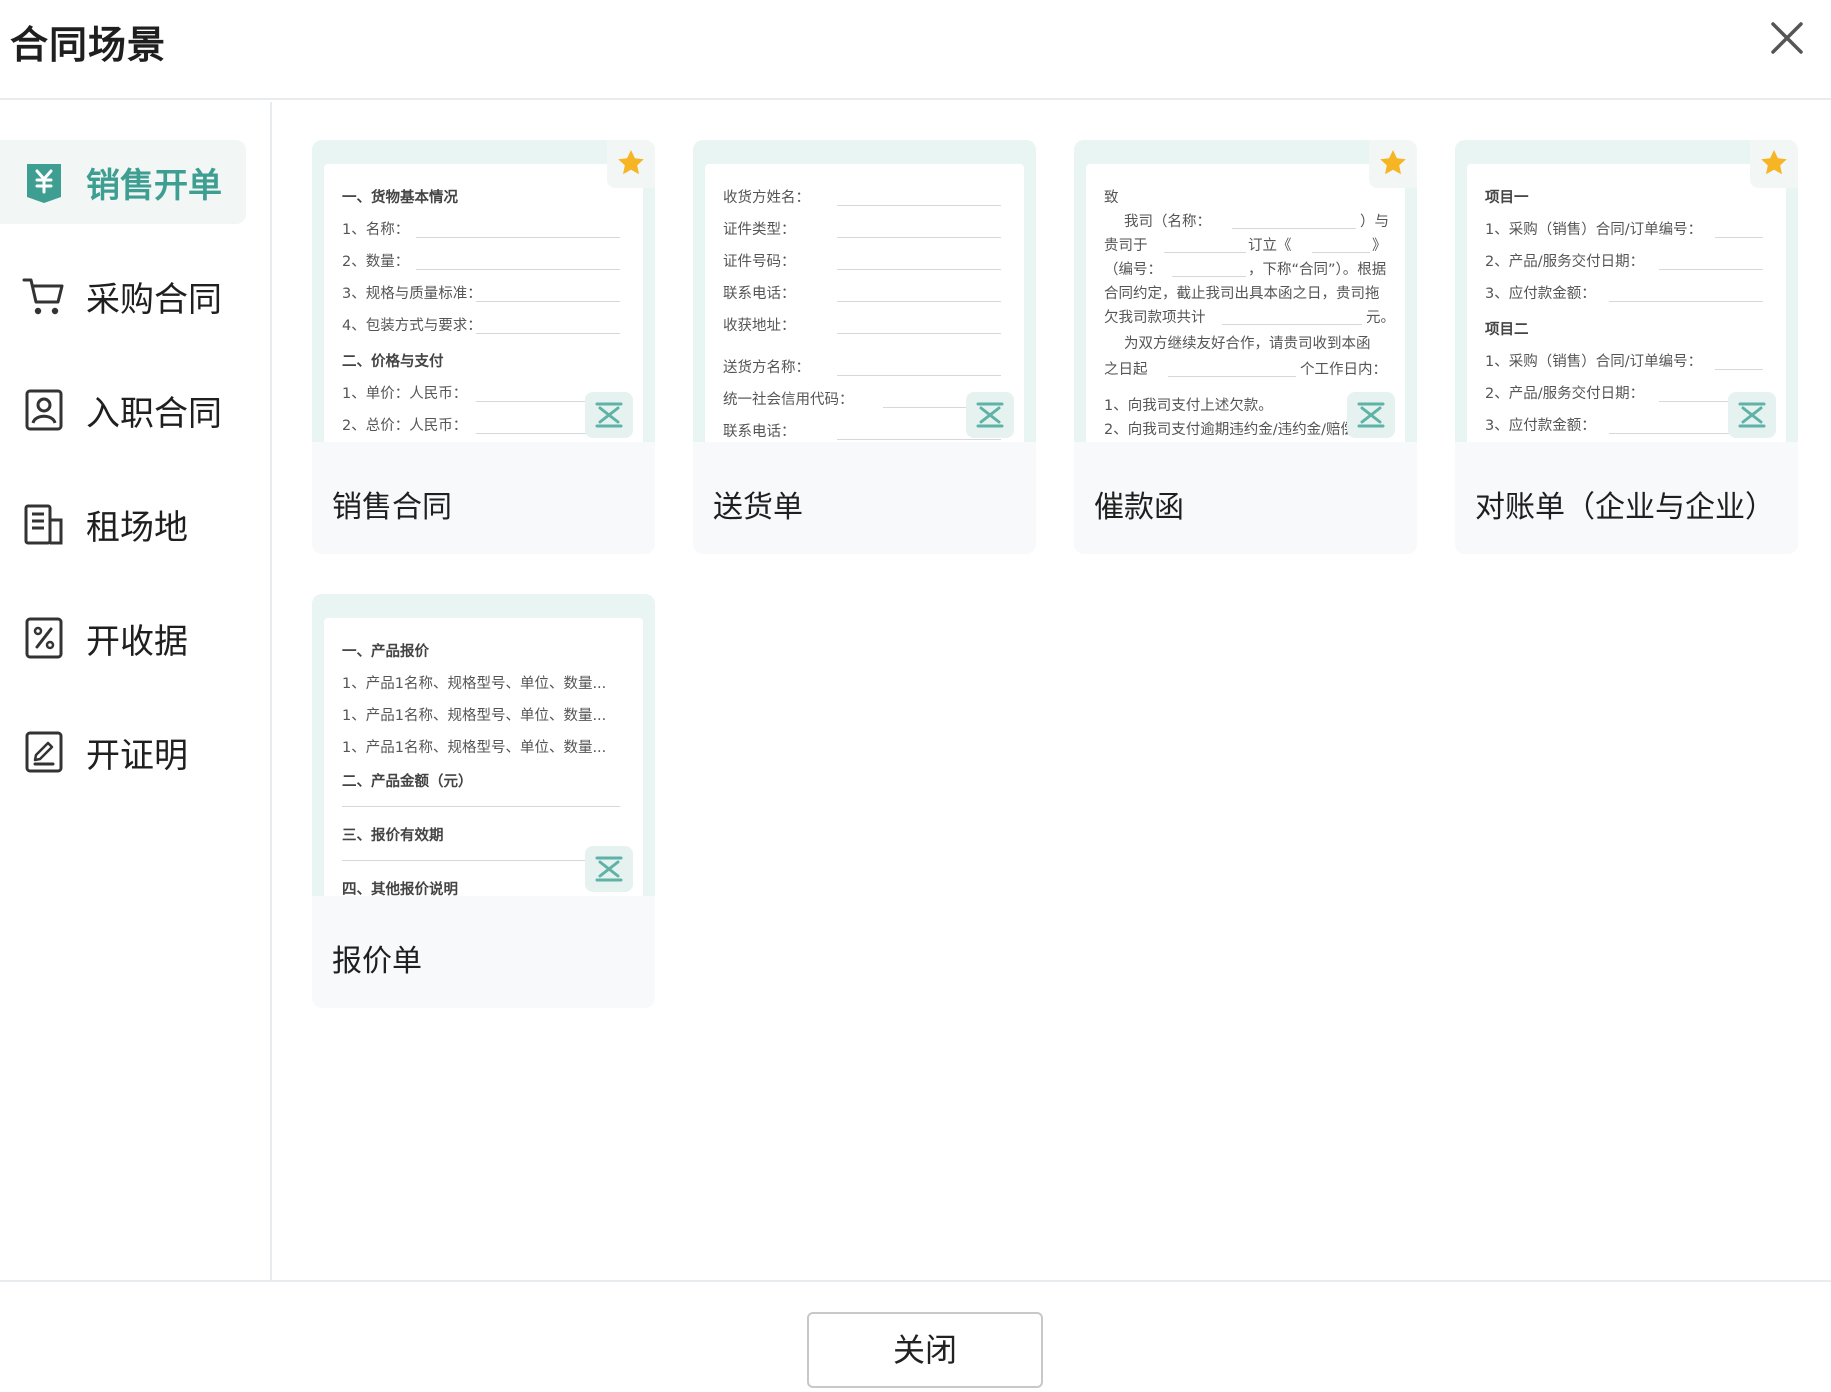  What do you see at coordinates (154, 414) in the screenshot?
I see `sidebar-item-label: 入职合同` at bounding box center [154, 414].